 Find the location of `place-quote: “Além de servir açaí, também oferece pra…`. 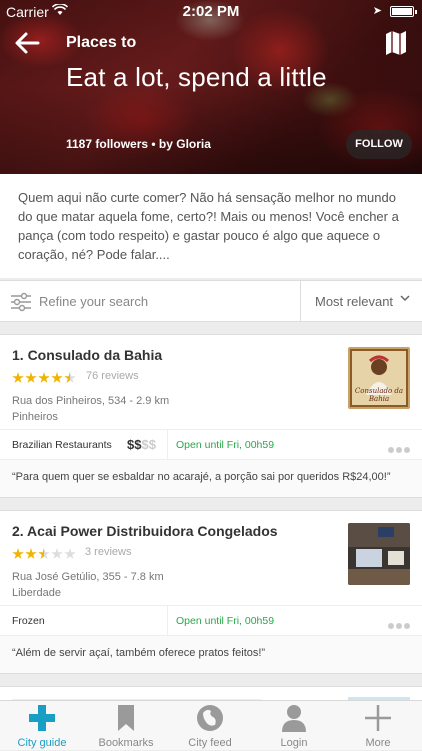

place-quote: “Além de servir açaí, também oferece pra… is located at coordinates (211, 654).